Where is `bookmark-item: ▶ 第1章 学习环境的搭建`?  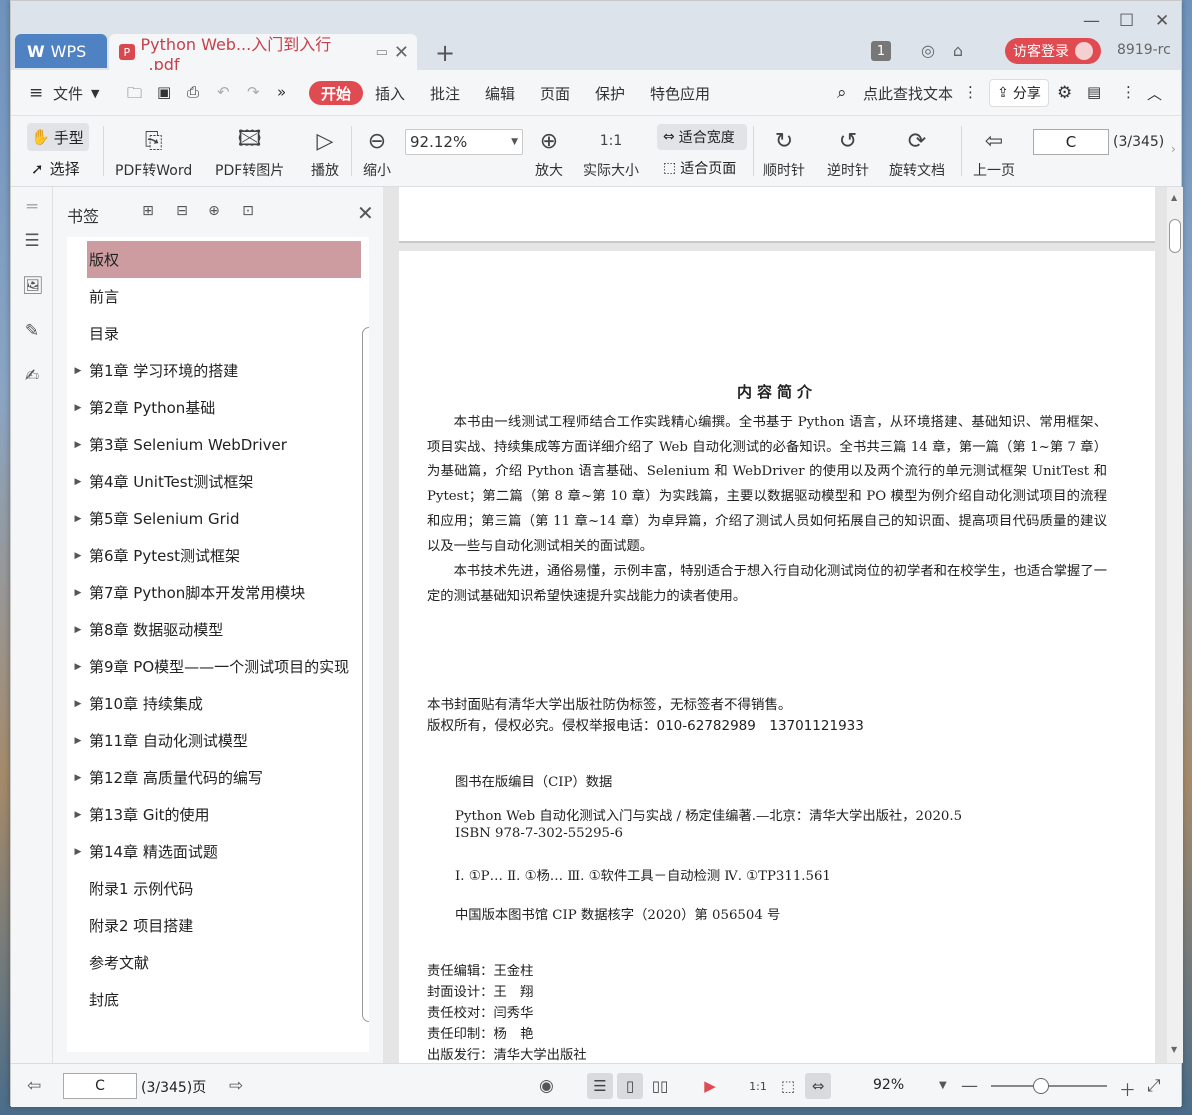
bookmark-item: ▶ 第1章 学习环境的搭建 is located at coordinates (214, 370).